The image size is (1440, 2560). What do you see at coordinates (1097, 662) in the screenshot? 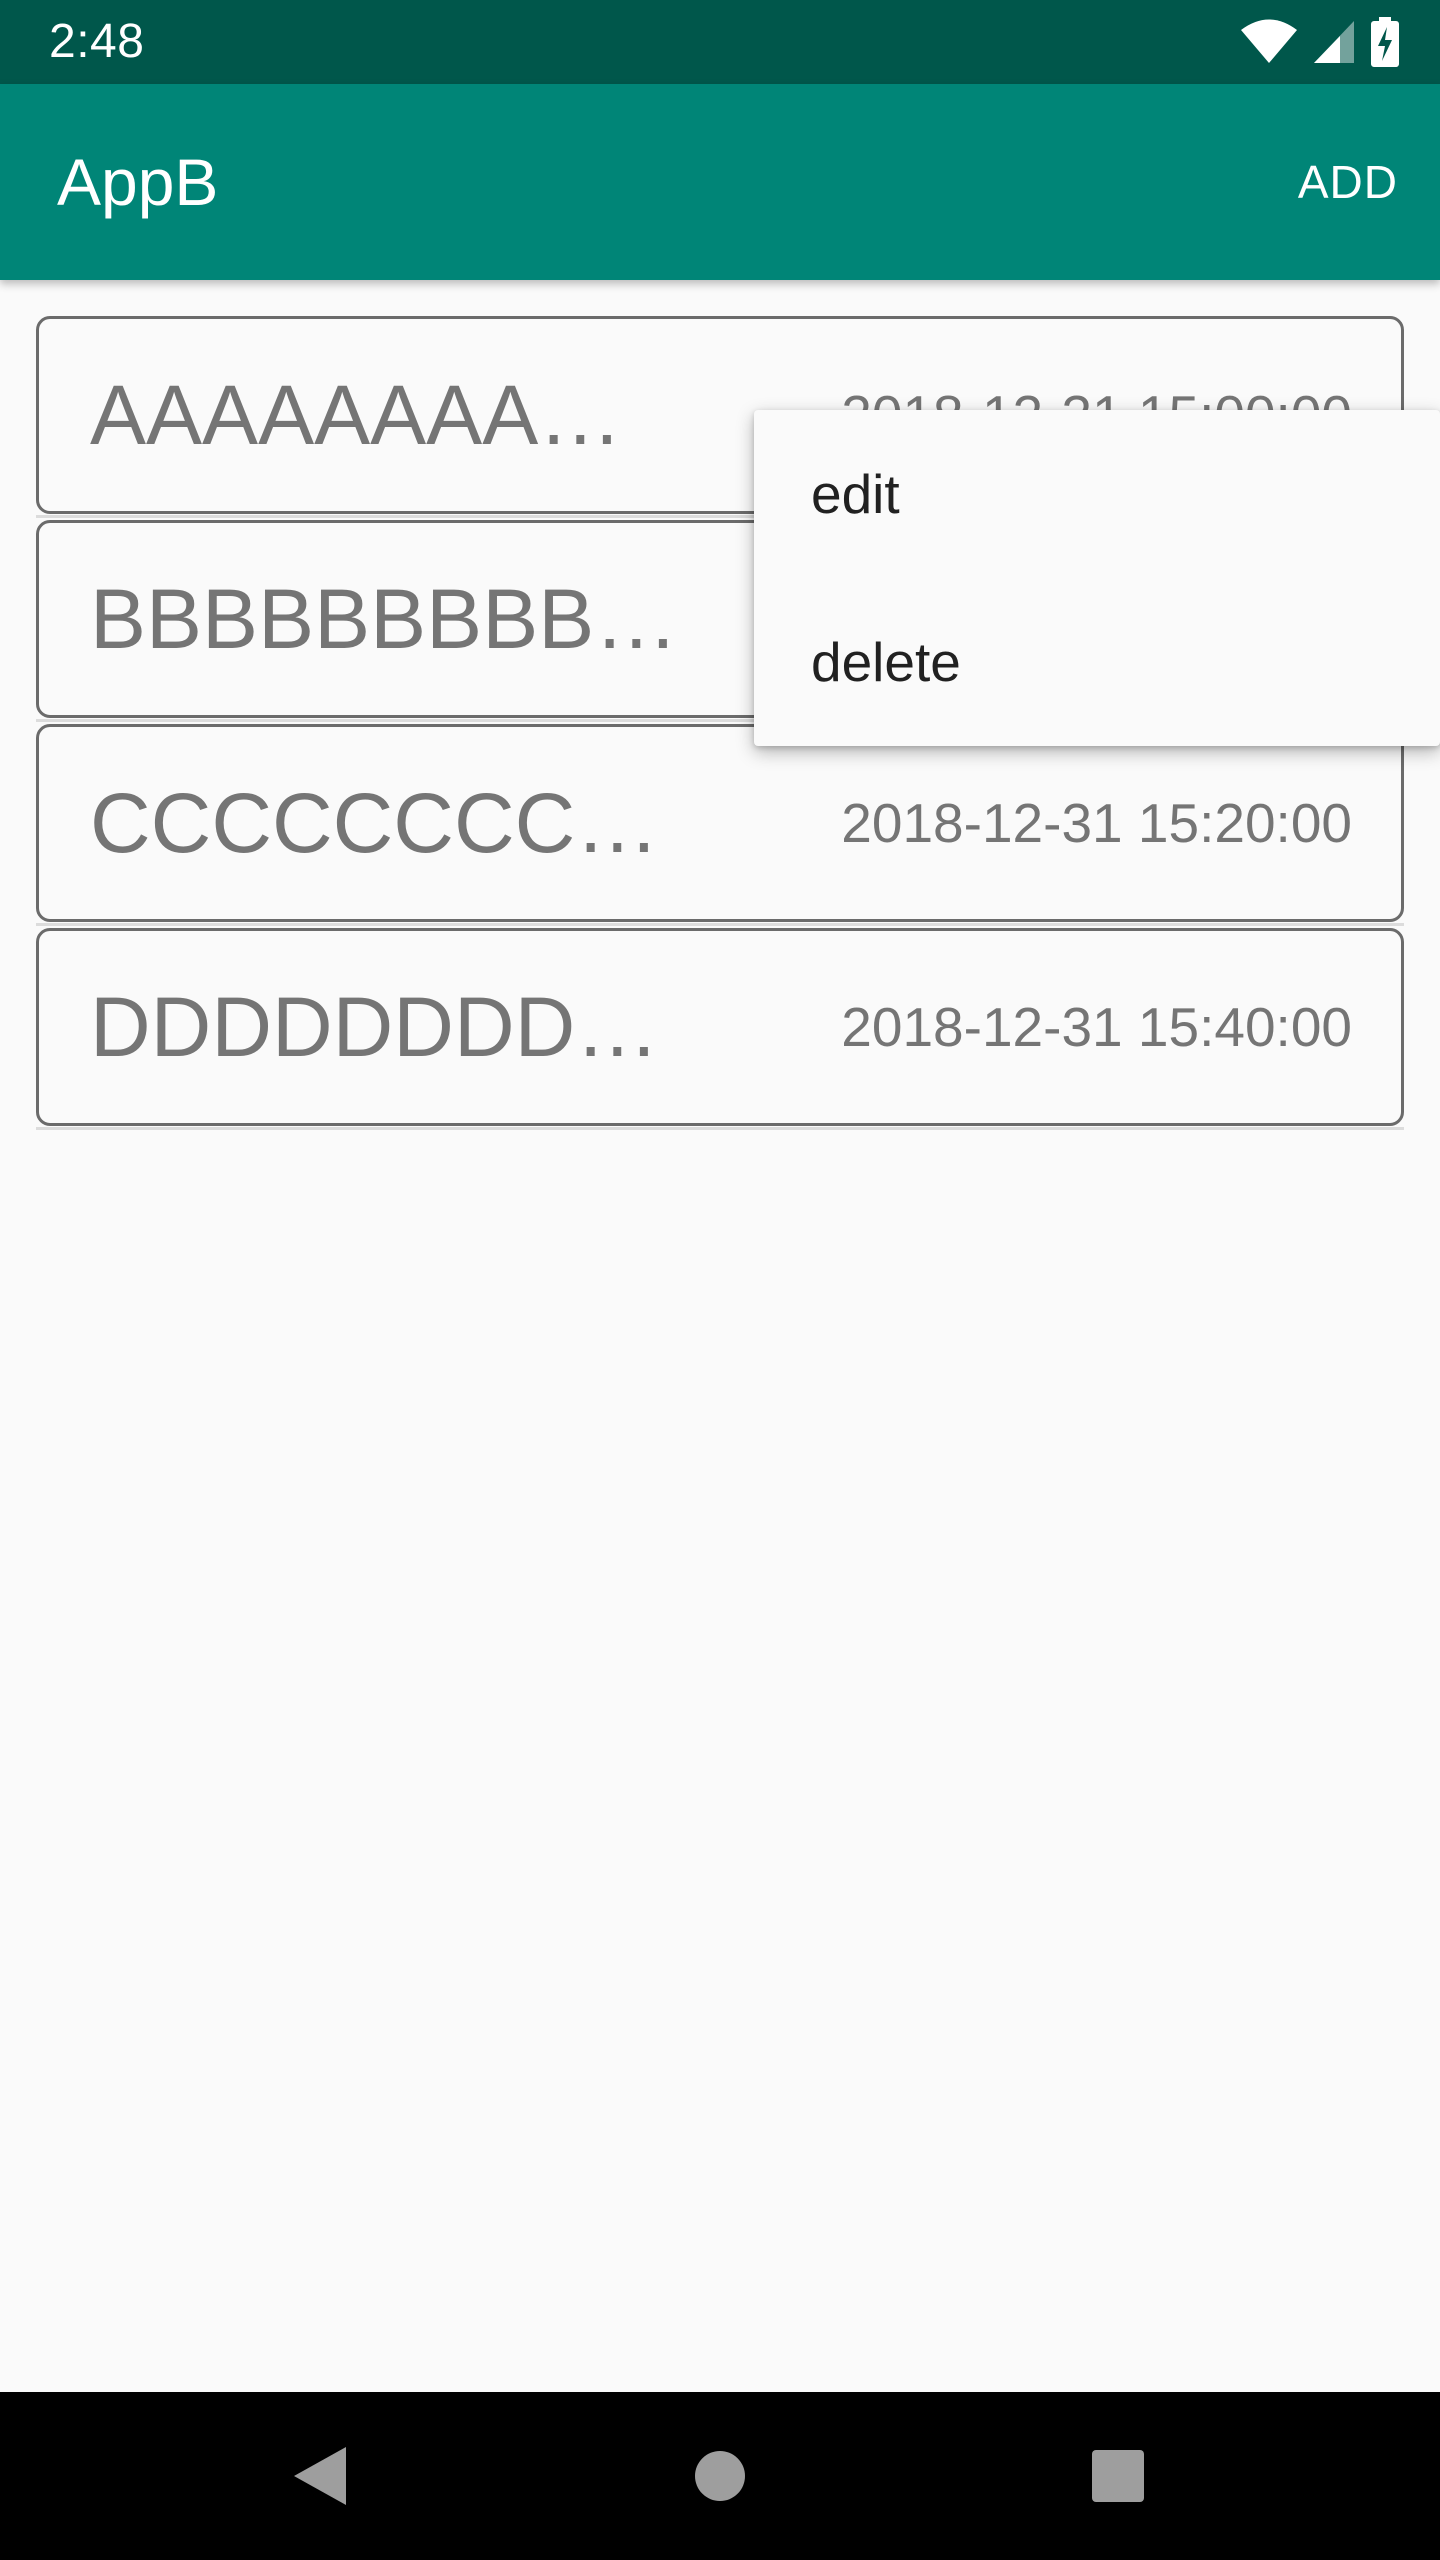
I see `delete-menu-item: delete` at bounding box center [1097, 662].